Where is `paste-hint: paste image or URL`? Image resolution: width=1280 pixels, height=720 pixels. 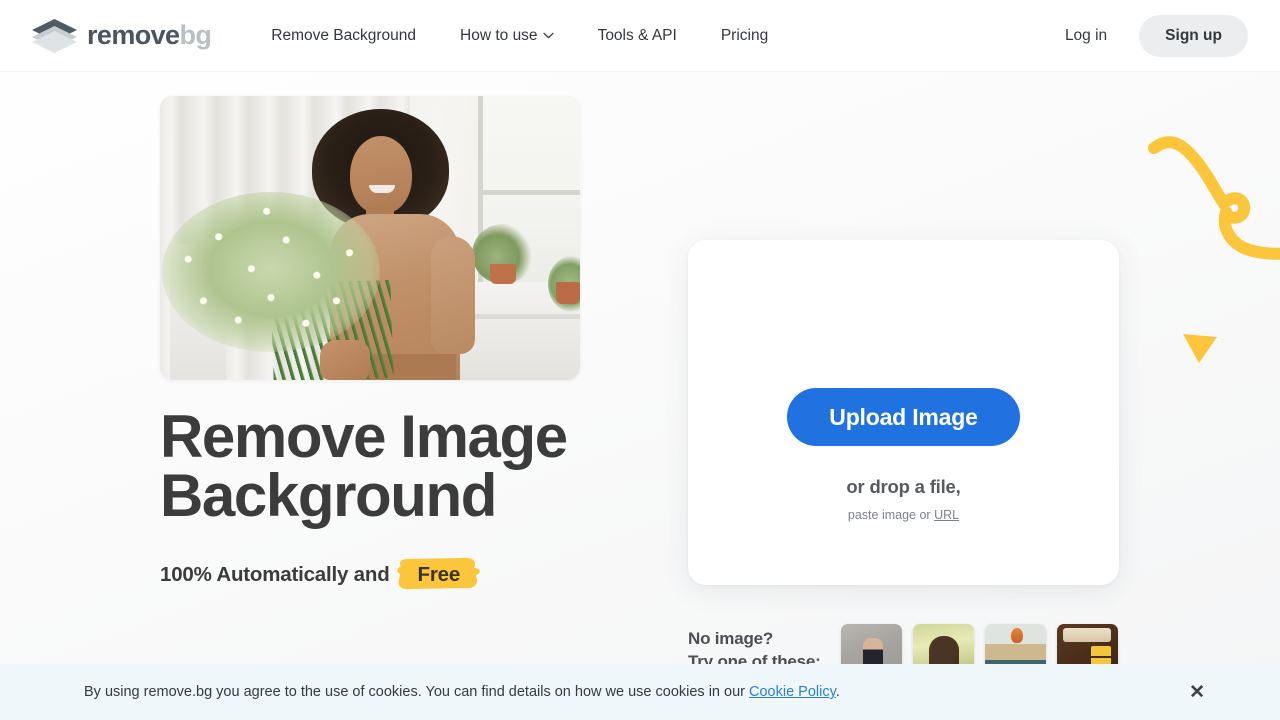
paste-hint: paste image or URL is located at coordinates (903, 515).